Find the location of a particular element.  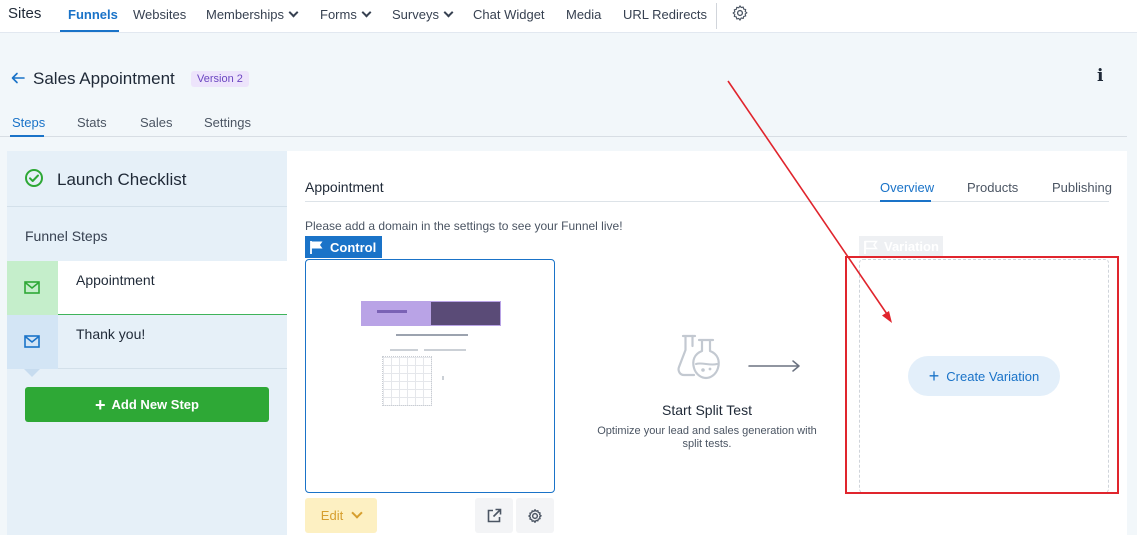

funnel-steps-heading: Funnel Steps is located at coordinates (66, 236).